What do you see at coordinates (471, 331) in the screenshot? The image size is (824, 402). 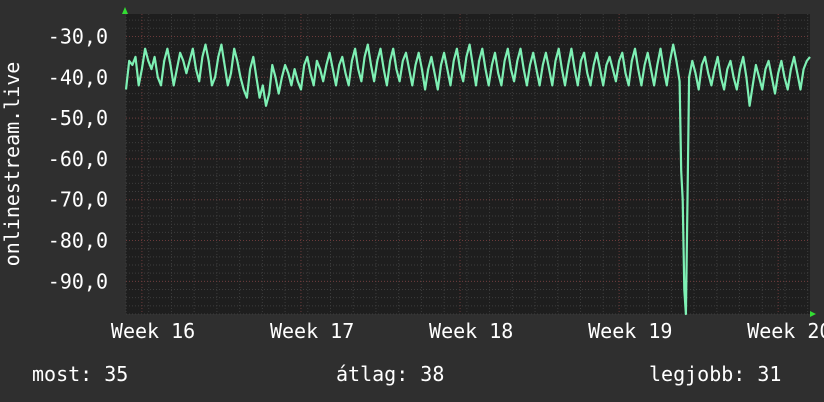 I see `x-tick-label: Week 18` at bounding box center [471, 331].